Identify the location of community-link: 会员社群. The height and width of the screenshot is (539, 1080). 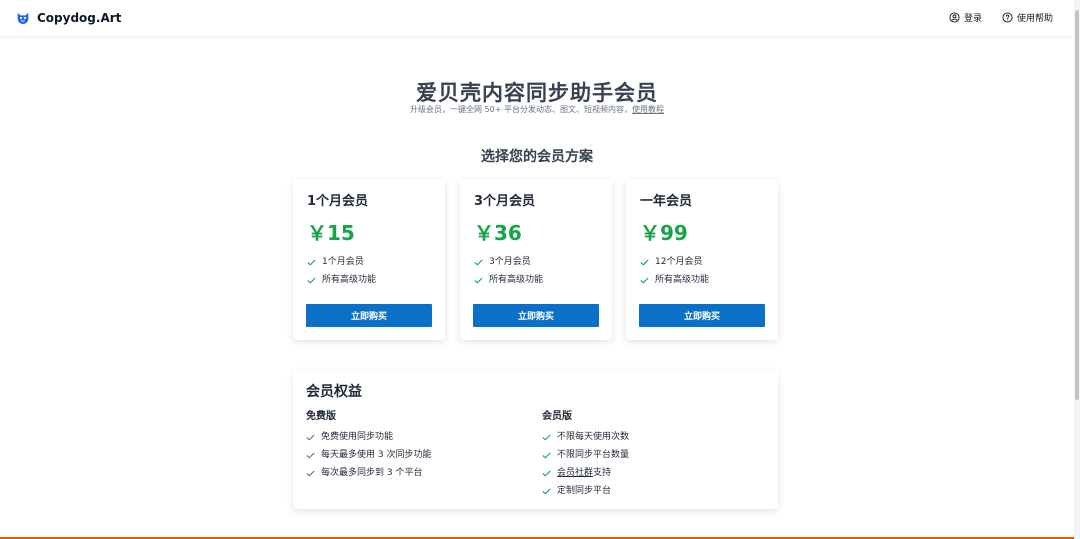
(575, 473).